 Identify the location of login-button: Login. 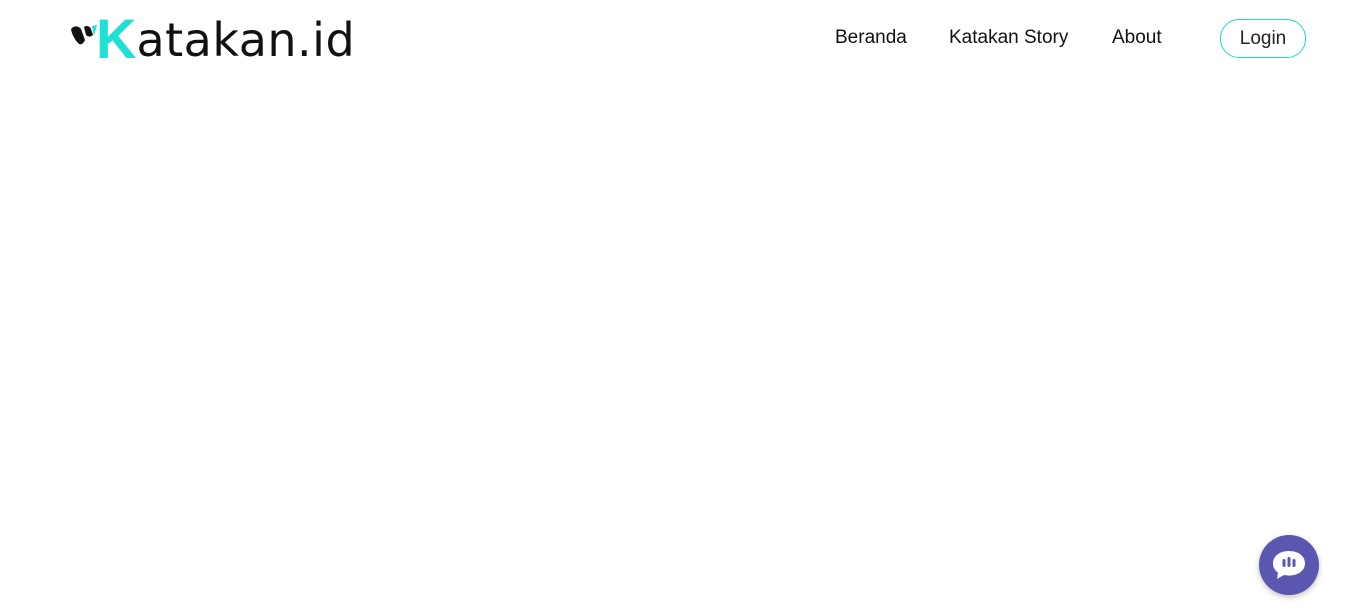
(1263, 38).